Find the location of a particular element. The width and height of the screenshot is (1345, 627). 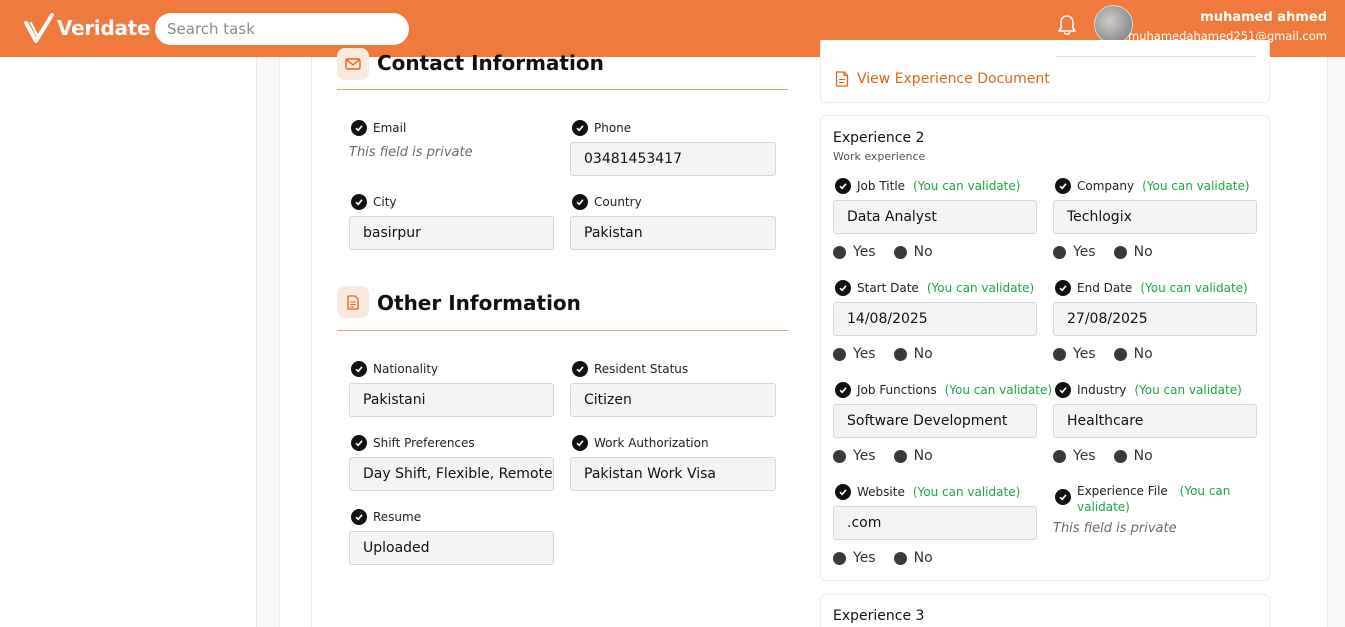

other-section-title: Other Information is located at coordinates (479, 303).